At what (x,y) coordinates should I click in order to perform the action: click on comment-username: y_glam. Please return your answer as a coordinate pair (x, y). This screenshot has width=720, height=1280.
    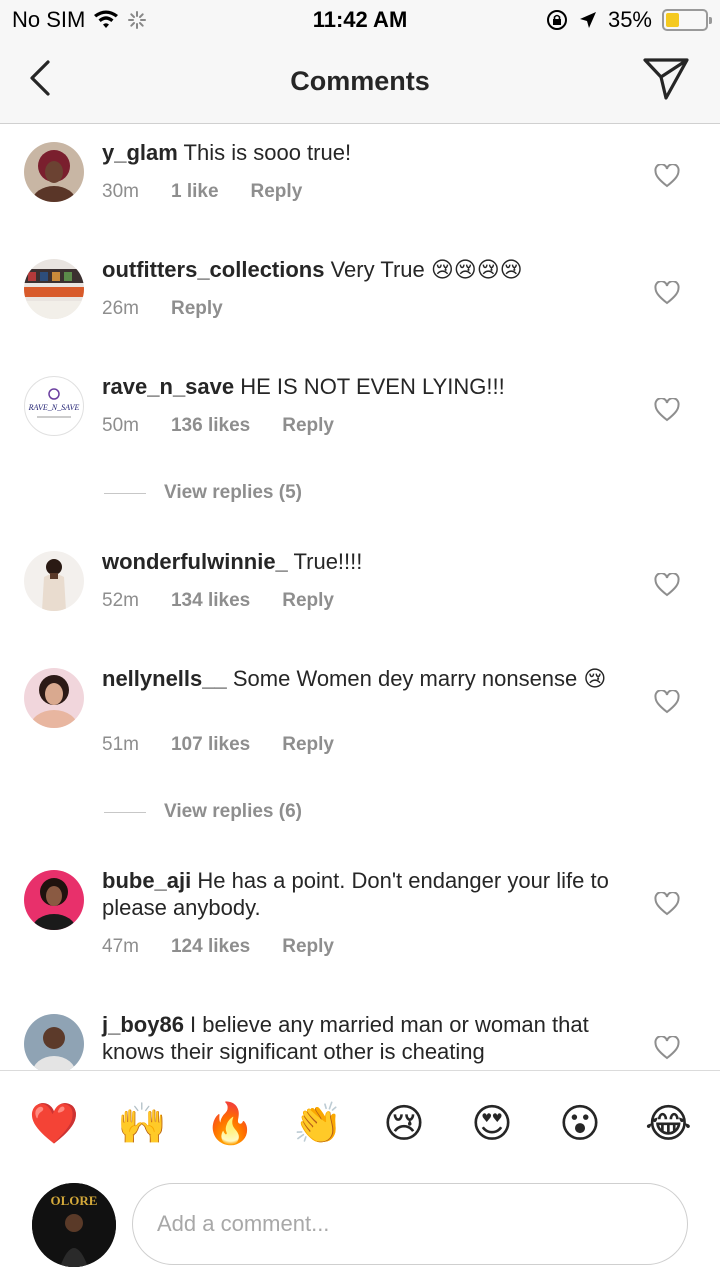
    Looking at the image, I should click on (140, 152).